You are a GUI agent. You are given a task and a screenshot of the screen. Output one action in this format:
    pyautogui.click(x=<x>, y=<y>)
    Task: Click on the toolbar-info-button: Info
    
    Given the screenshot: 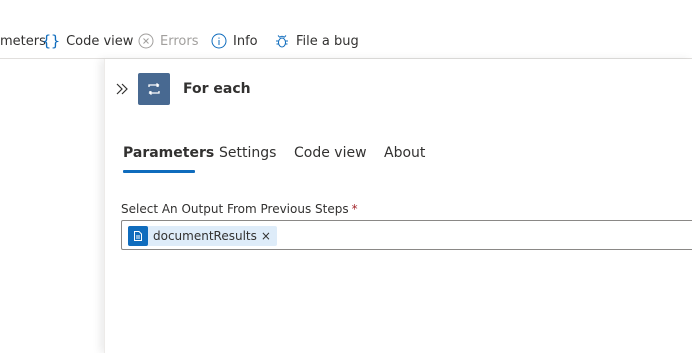 What is the action you would take?
    pyautogui.click(x=234, y=41)
    